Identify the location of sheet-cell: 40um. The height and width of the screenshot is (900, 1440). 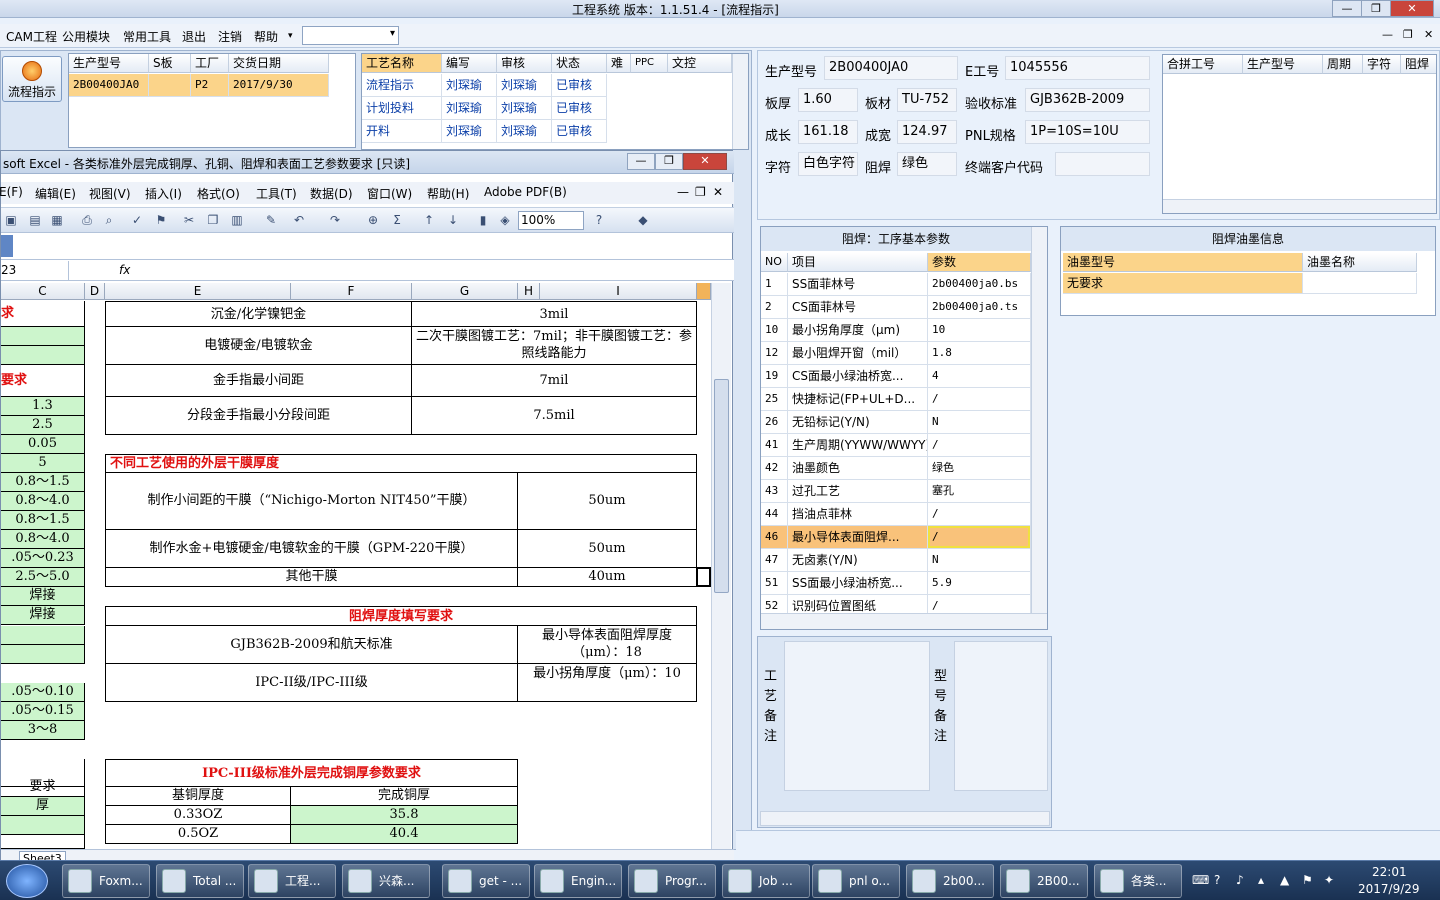
(607, 577).